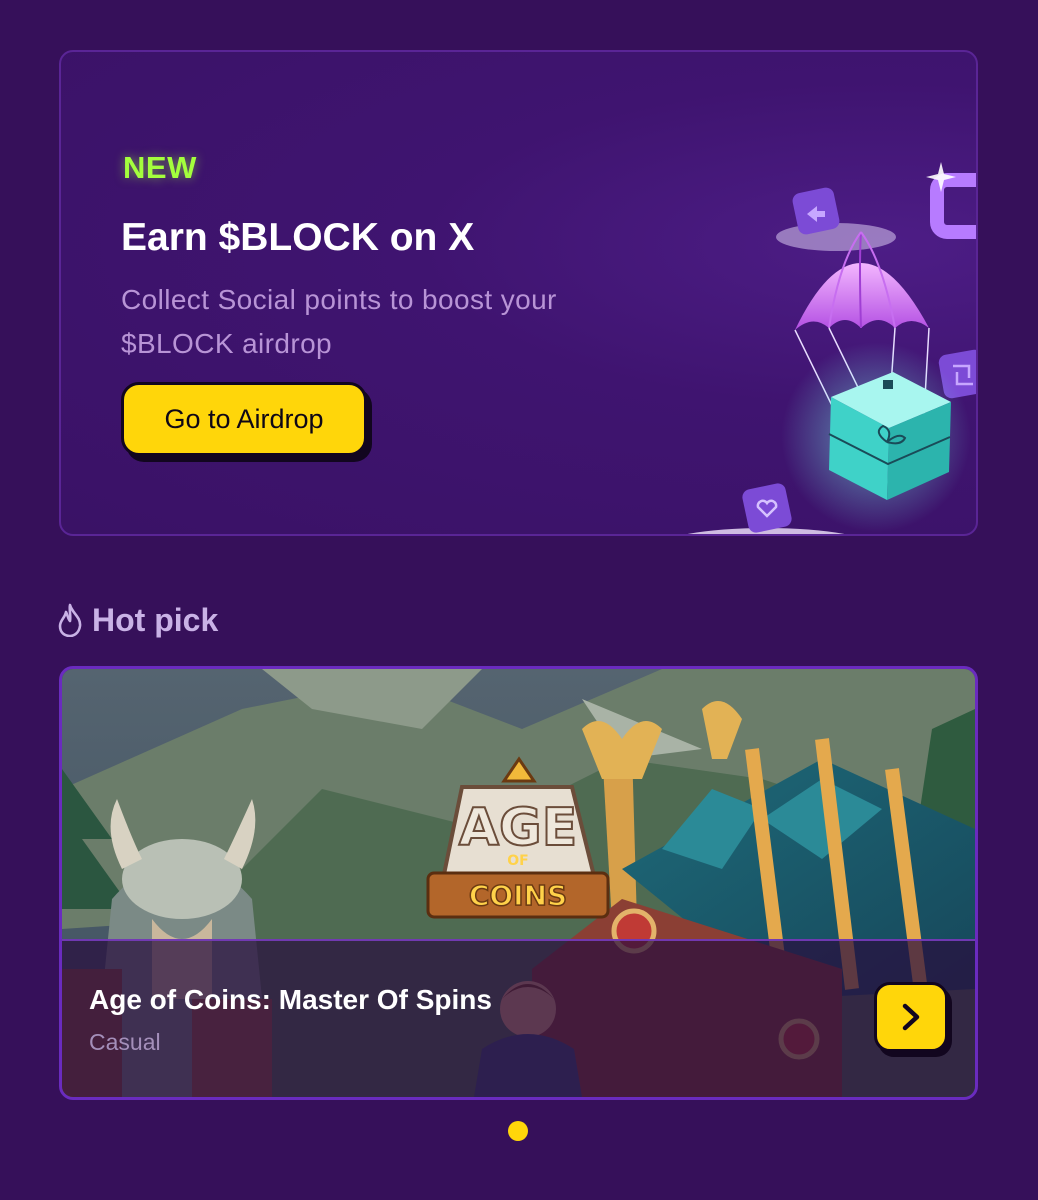  I want to click on game-title: Age of Coins: Master Of Spins, so click(290, 999).